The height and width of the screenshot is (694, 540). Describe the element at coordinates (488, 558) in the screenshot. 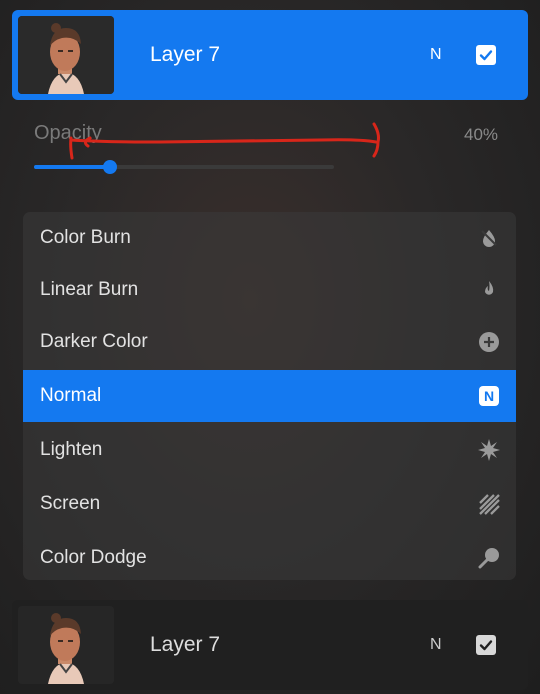

I see `magnifier-icon` at that location.